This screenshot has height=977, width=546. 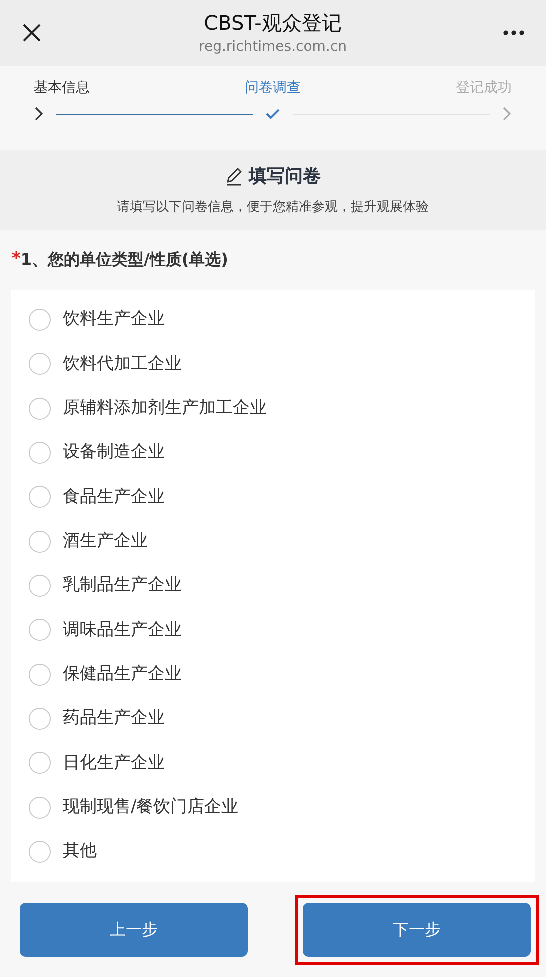 What do you see at coordinates (124, 260) in the screenshot?
I see `question-text: 1、您的单位类型/性质(单选)` at bounding box center [124, 260].